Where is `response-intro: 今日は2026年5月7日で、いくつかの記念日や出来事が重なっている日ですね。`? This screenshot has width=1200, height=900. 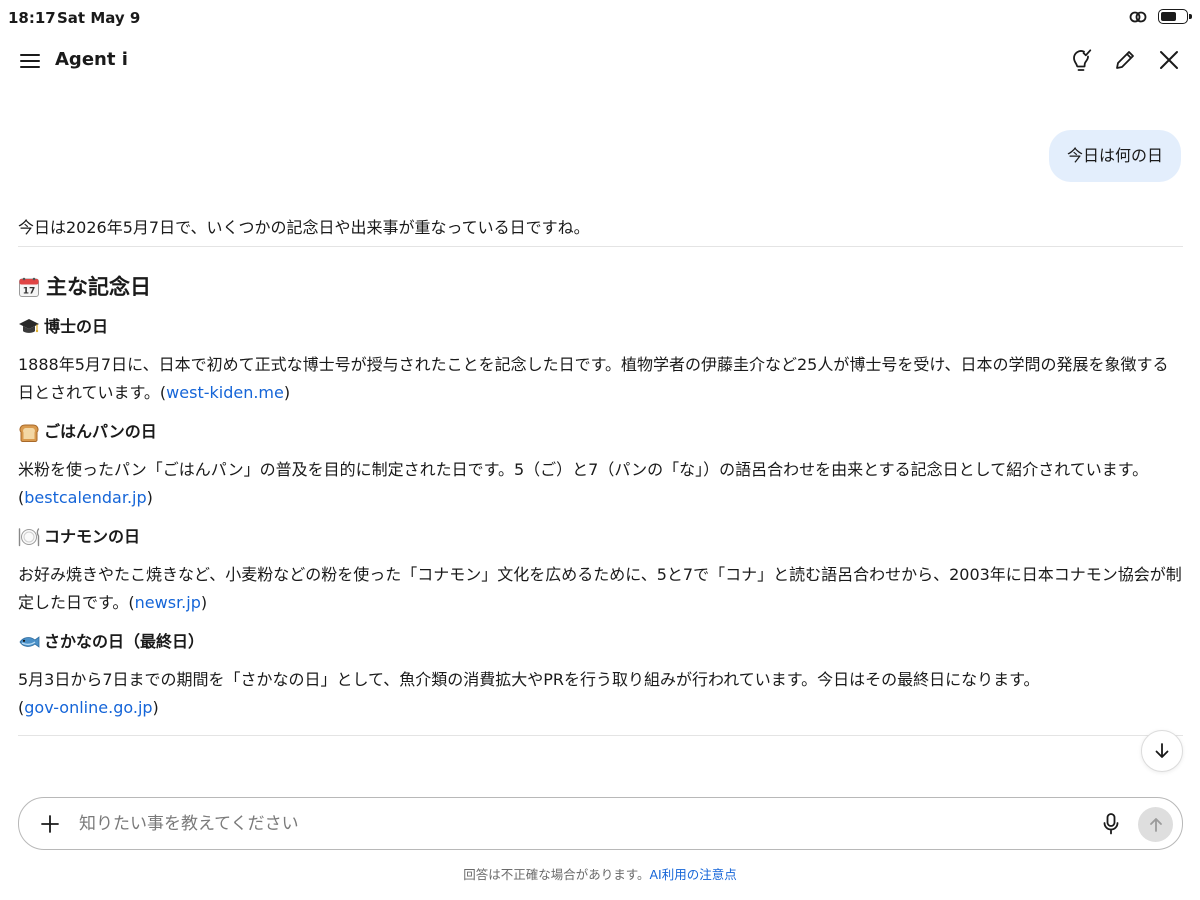
response-intro: 今日は2026年5月7日で、いくつかの記念日や出来事が重なっている日ですね。 is located at coordinates (304, 227).